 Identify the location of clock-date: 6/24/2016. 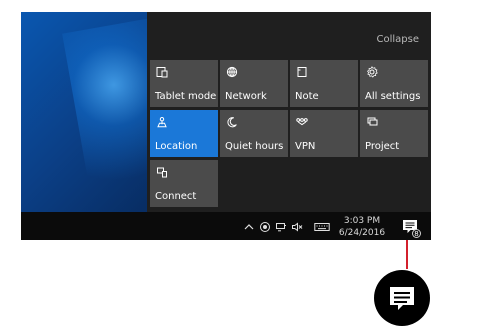
(362, 233).